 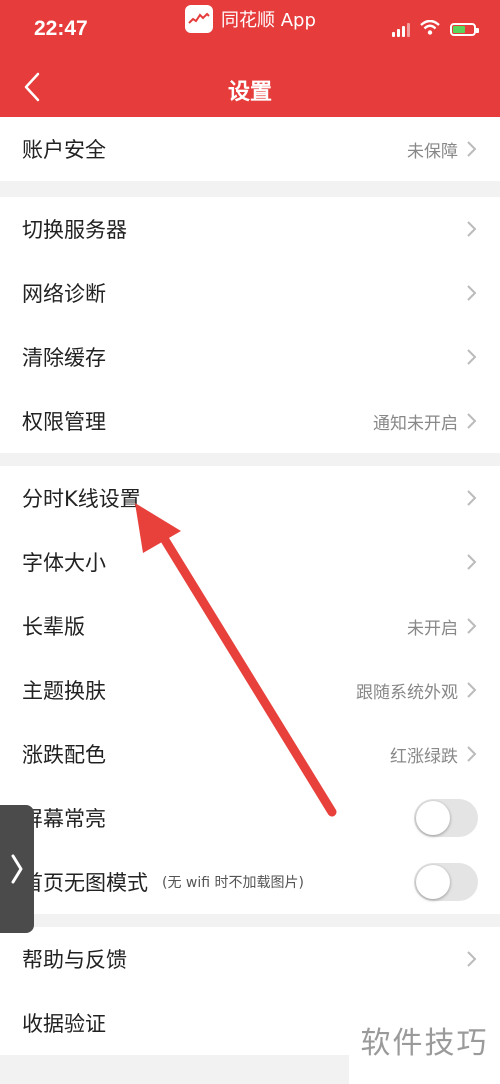 I want to click on row-label: 首页无图模式, so click(x=85, y=883).